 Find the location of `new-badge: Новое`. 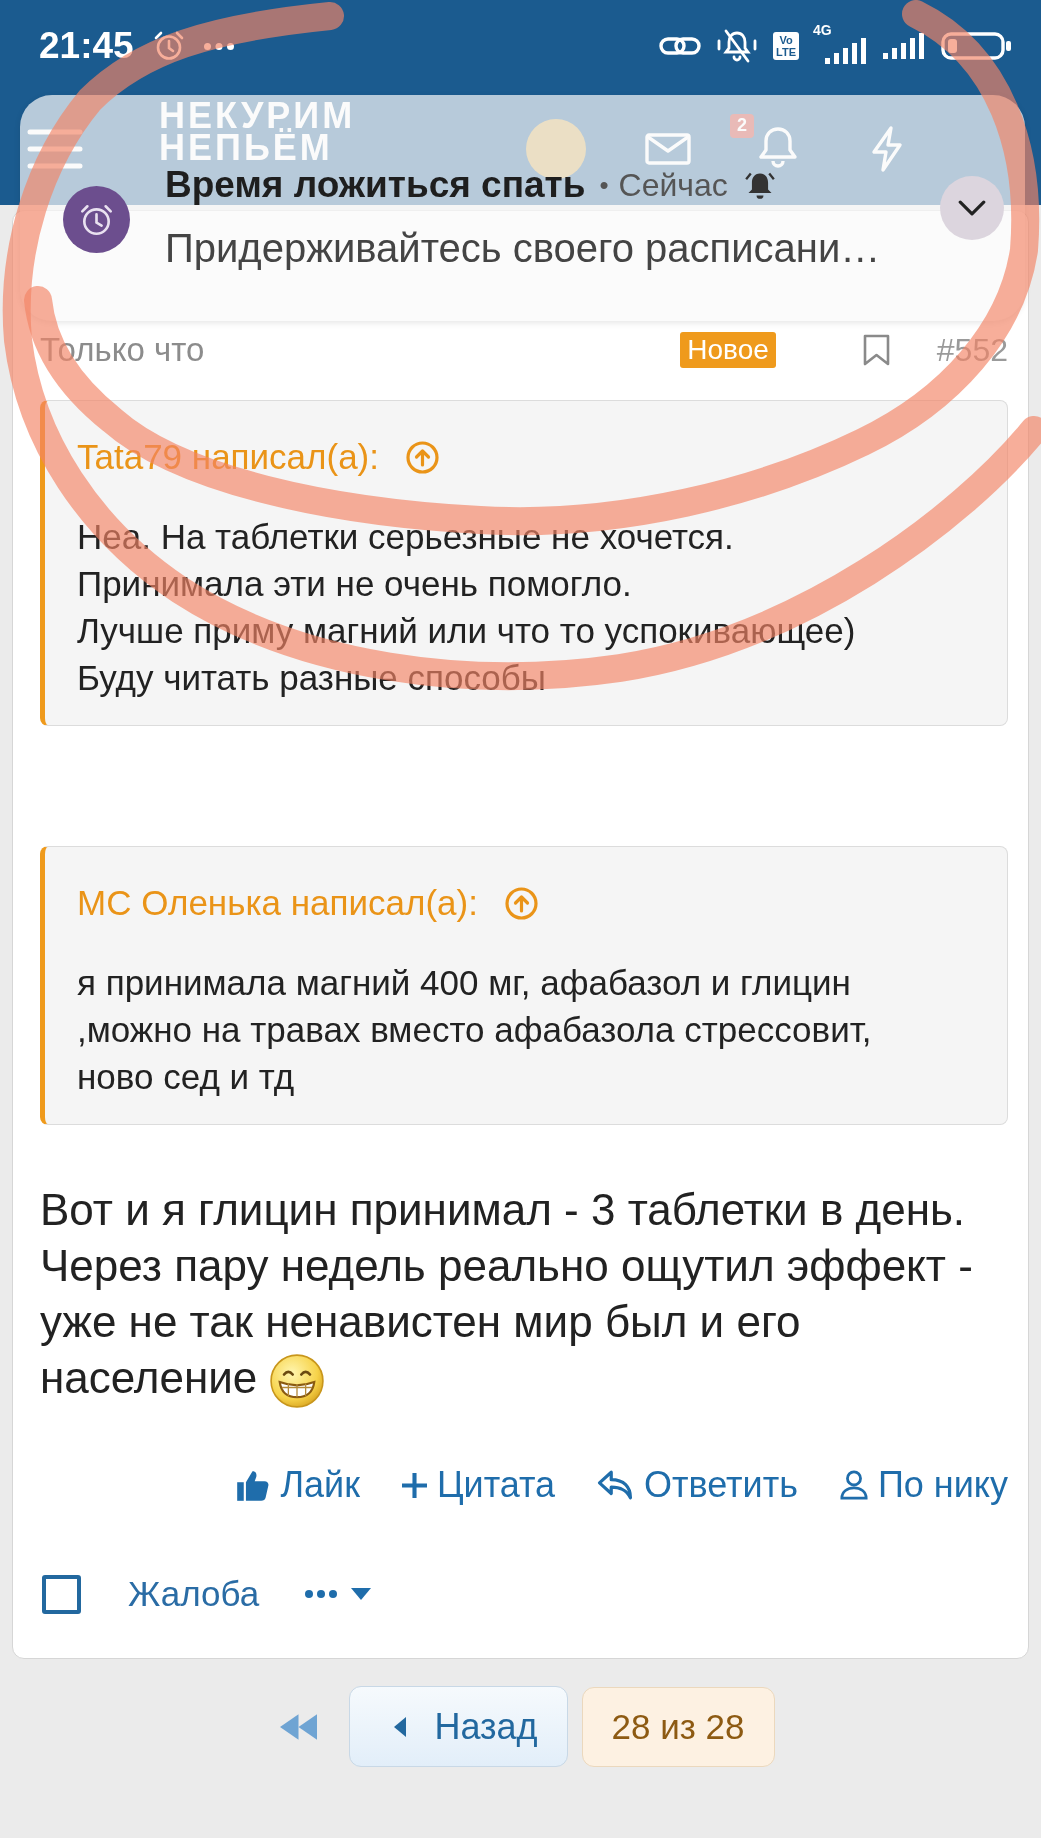

new-badge: Новое is located at coordinates (728, 350).